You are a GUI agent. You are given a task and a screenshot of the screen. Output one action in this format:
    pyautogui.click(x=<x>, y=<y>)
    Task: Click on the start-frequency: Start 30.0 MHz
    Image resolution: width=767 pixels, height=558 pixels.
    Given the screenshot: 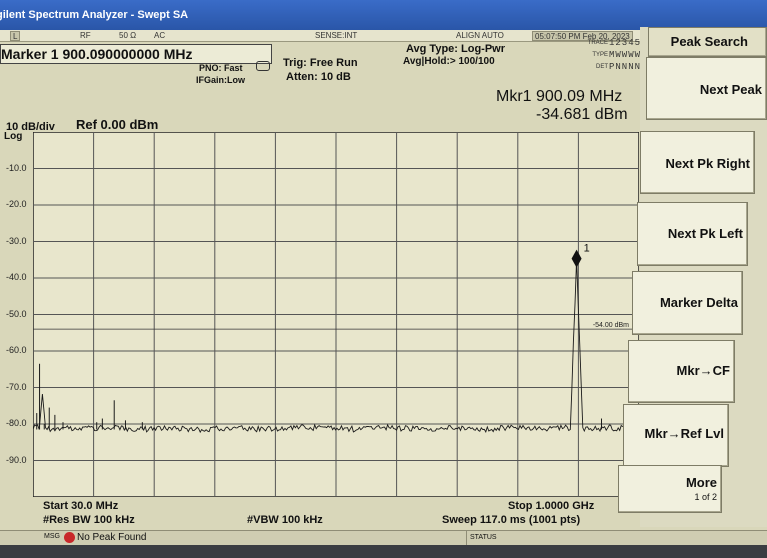 What is the action you would take?
    pyautogui.click(x=81, y=506)
    